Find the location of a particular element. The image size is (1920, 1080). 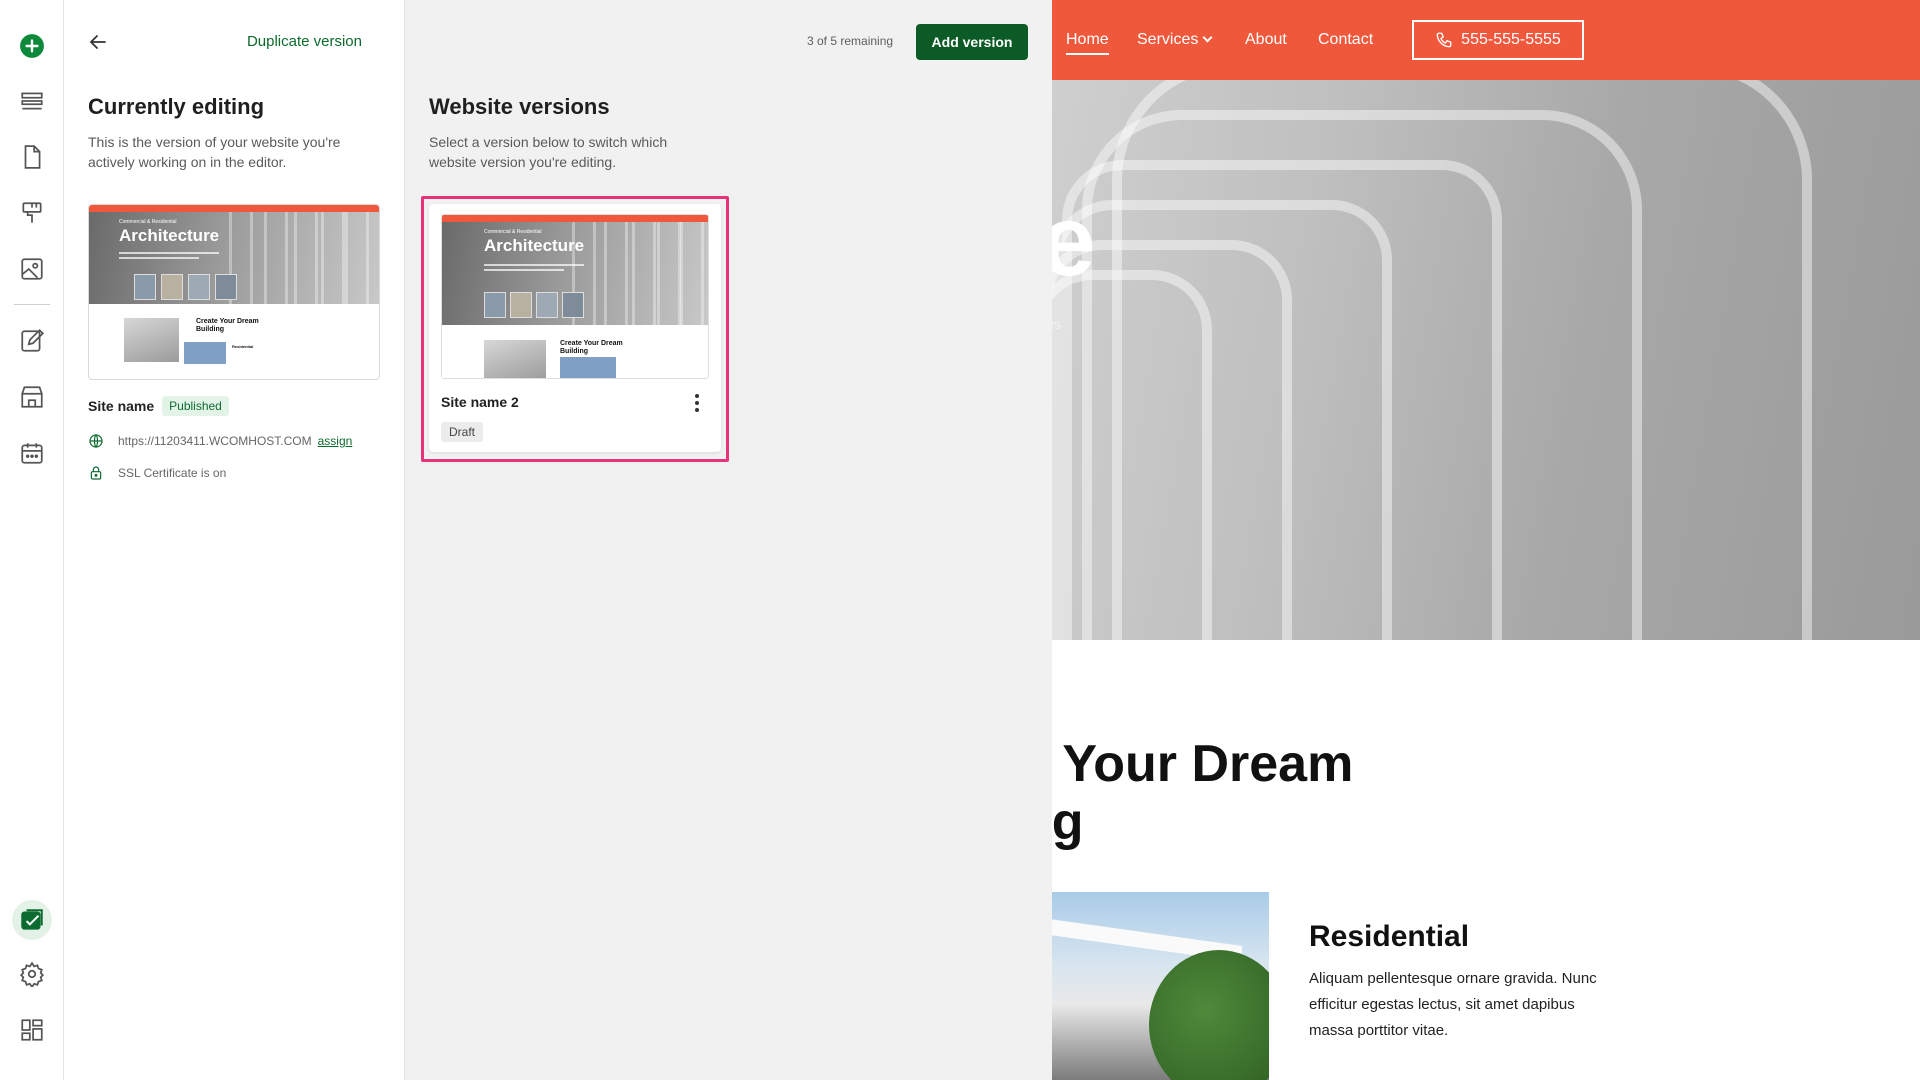

media-icon is located at coordinates (32, 269).